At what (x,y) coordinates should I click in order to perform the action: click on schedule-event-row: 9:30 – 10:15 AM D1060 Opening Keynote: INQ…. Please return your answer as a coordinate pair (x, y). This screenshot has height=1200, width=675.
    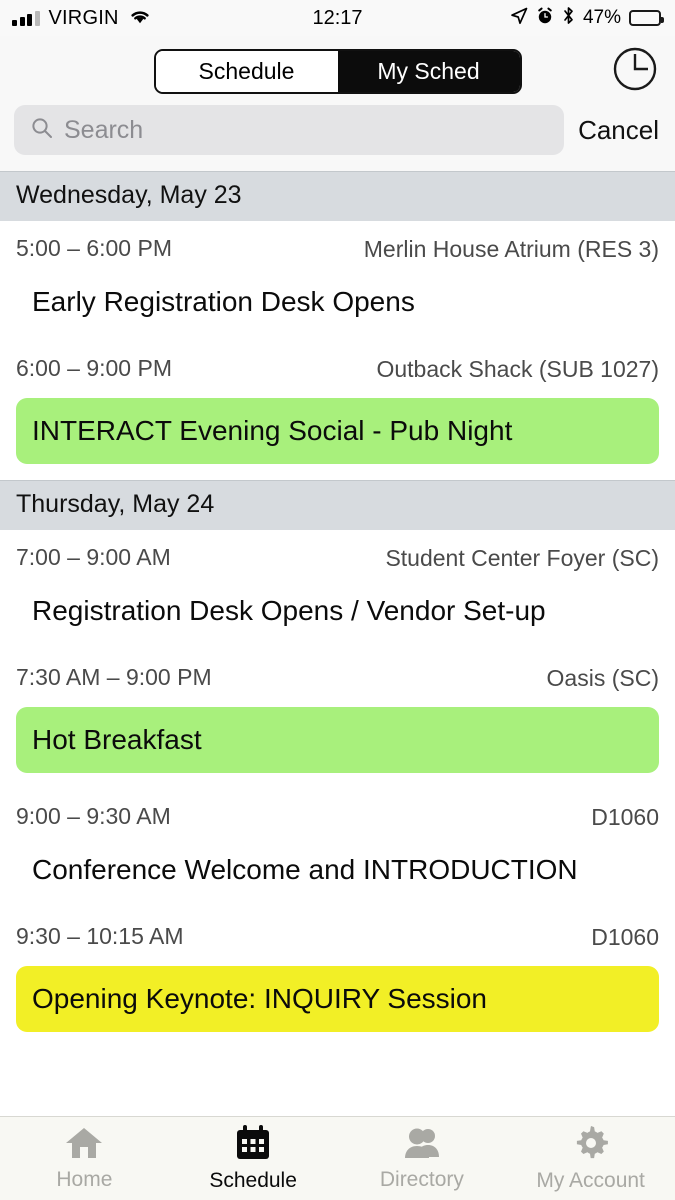
    Looking at the image, I should click on (337, 970).